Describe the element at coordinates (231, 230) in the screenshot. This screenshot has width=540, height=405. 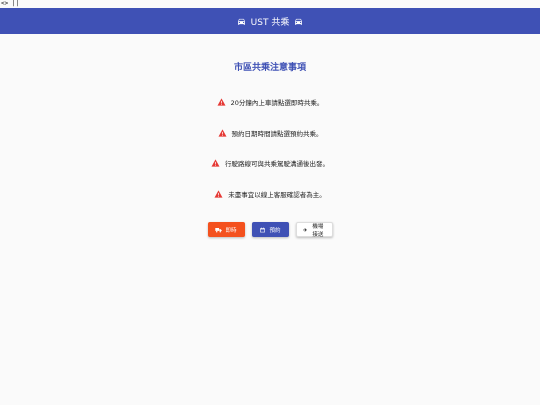
I see `instant-carpool-label: 即時` at that location.